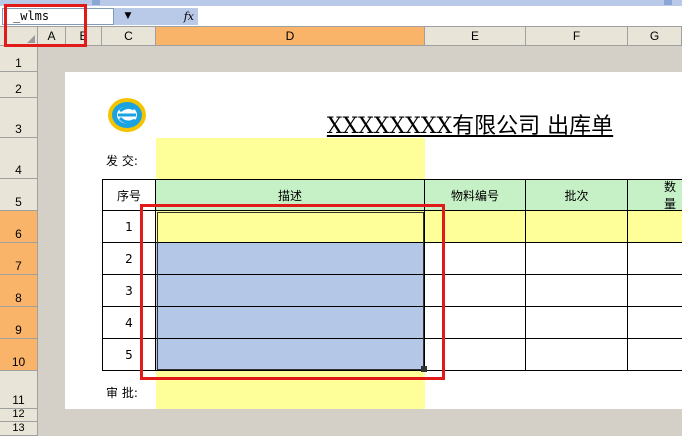 Image resolution: width=682 pixels, height=436 pixels. Describe the element at coordinates (19, 227) in the screenshot. I see `row-header-6: 6` at that location.